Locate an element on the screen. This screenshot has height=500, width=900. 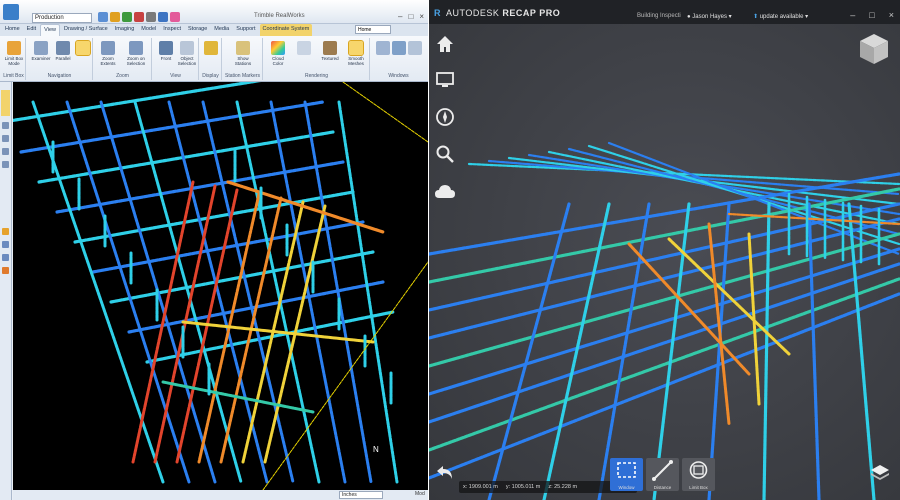
mode-indicator: Mod is located at coordinates (420, 494).